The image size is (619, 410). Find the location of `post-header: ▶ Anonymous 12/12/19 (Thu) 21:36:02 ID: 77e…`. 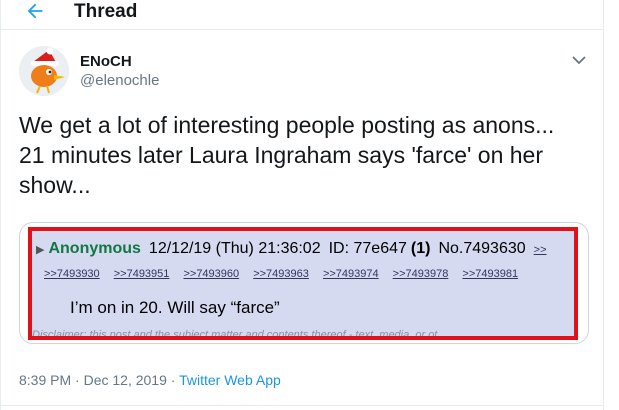

post-header: ▶ Anonymous 12/12/19 (Thu) 21:36:02 ID: 77e… is located at coordinates (291, 249).